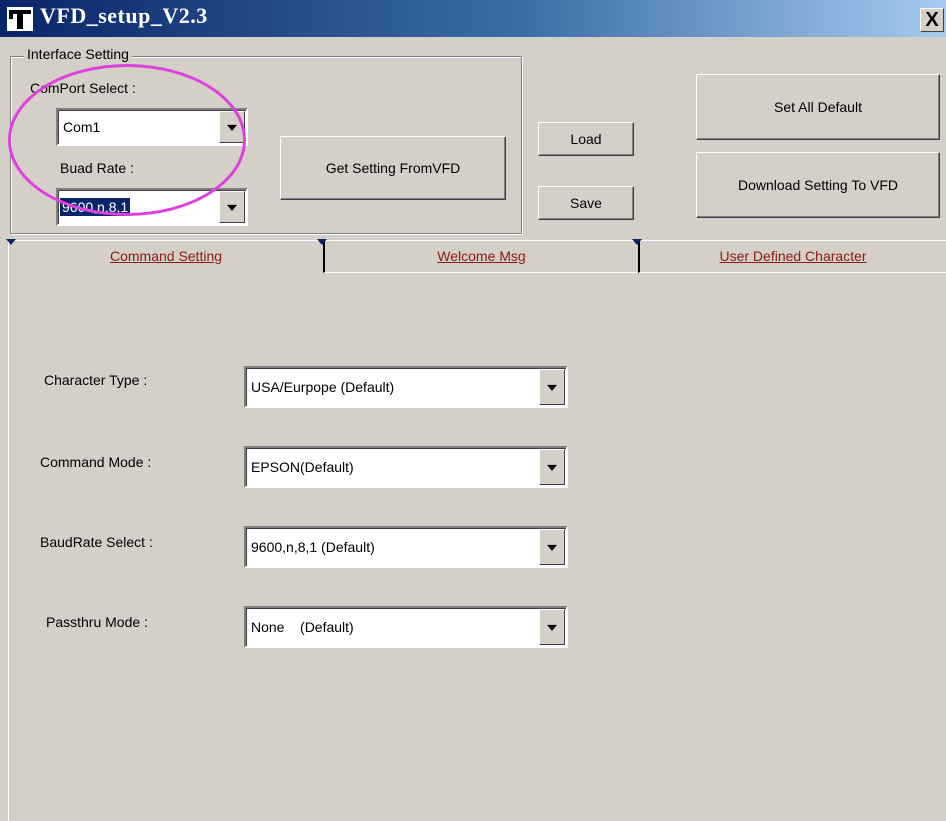 Image resolution: width=946 pixels, height=821 pixels. Describe the element at coordinates (586, 139) in the screenshot. I see `load-button: Load` at that location.